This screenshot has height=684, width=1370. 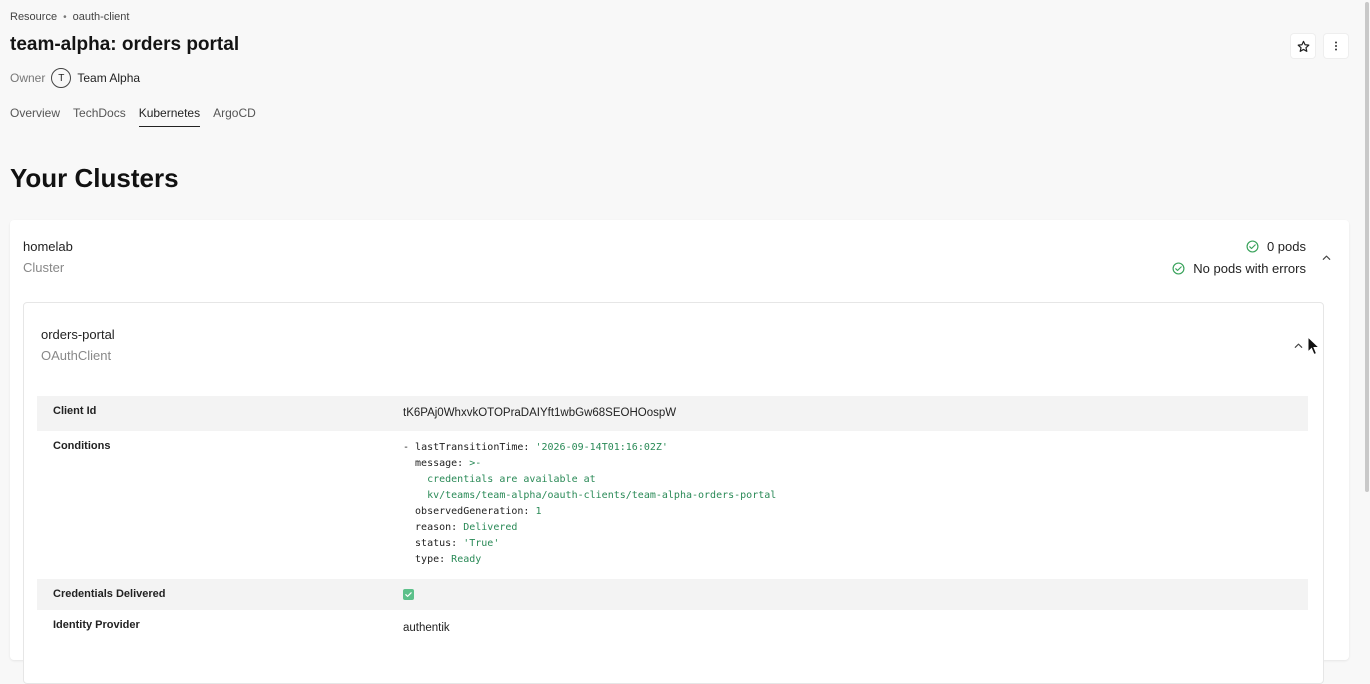 I want to click on more-options-button, so click(x=1336, y=46).